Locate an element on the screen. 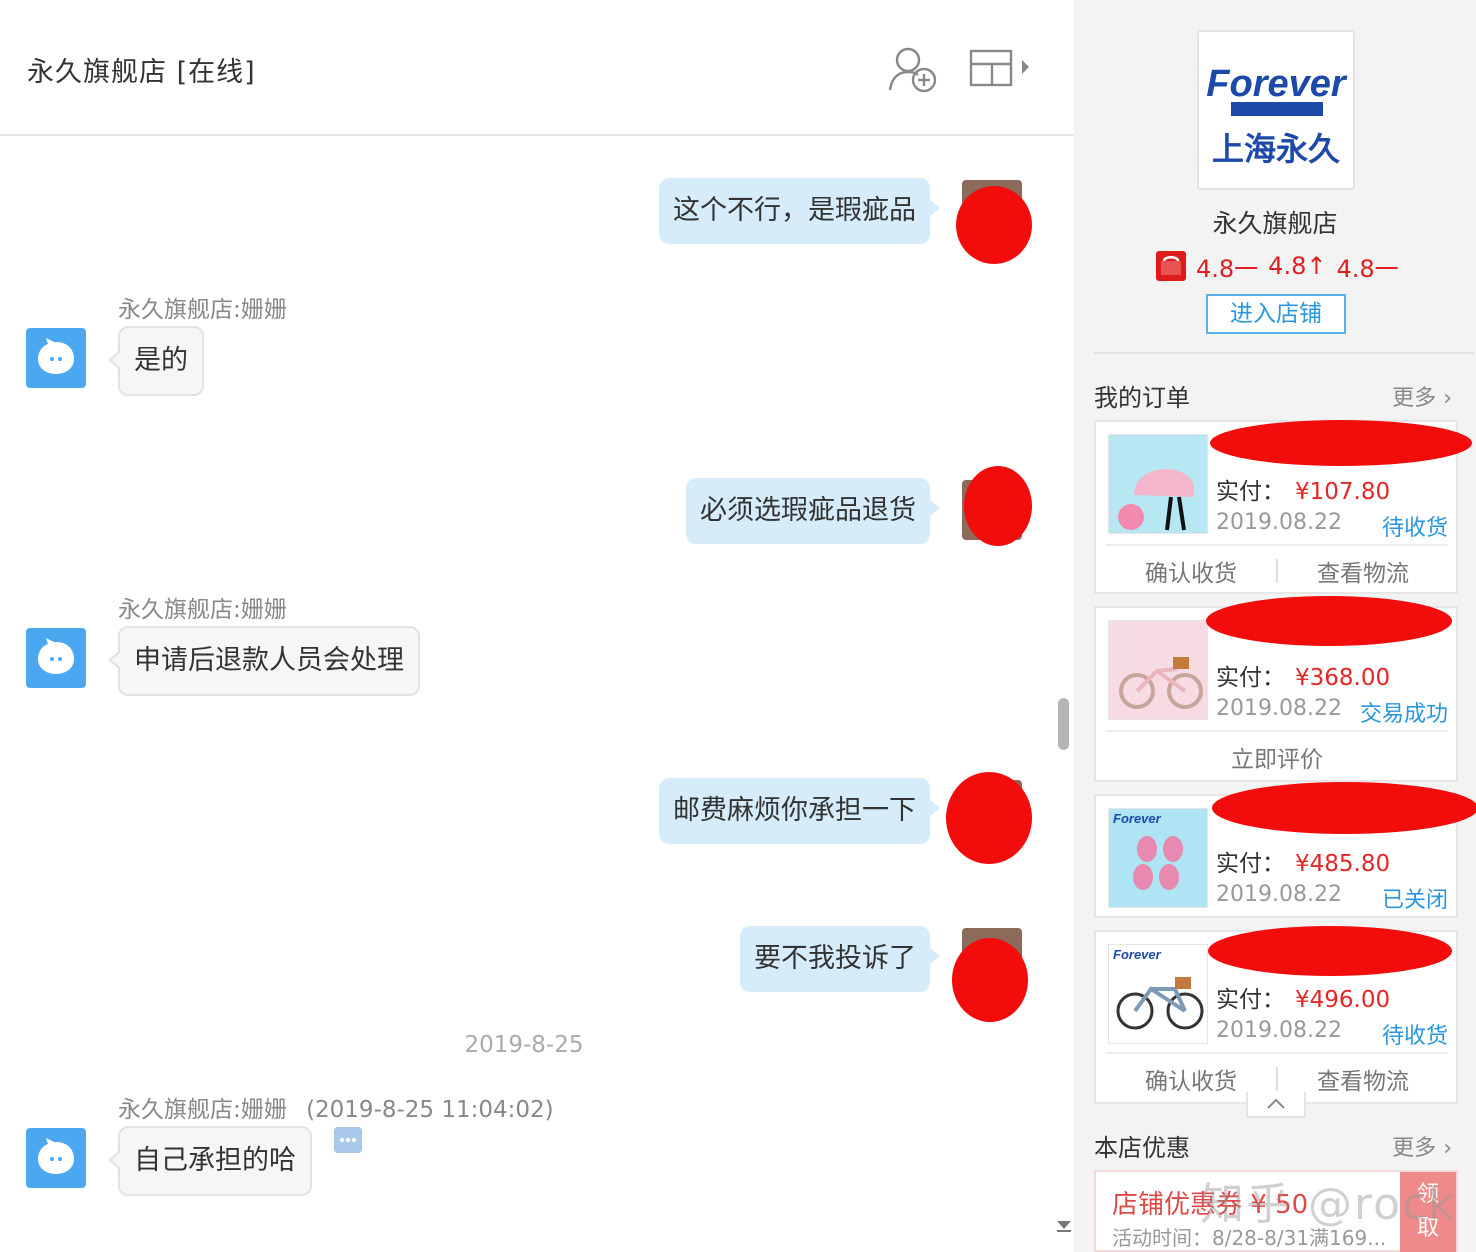  order-payment: 实付： ¥107.80 is located at coordinates (1303, 489).